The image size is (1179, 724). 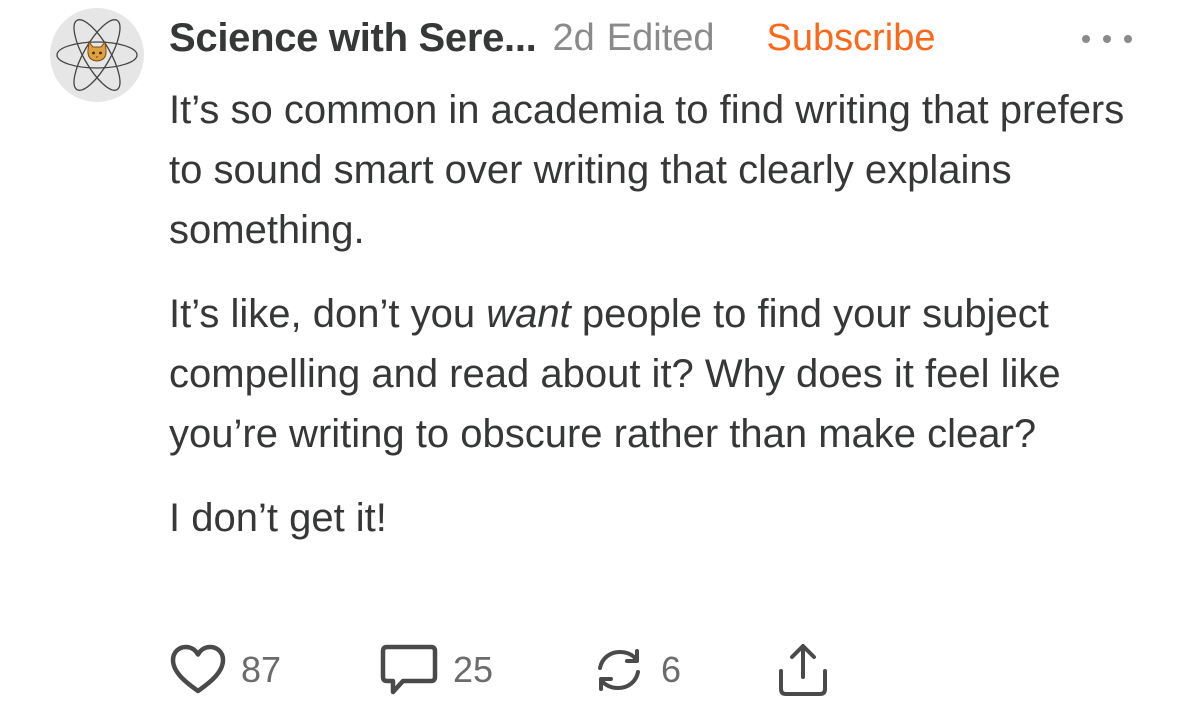 I want to click on more-dots-icon, so click(x=1107, y=39).